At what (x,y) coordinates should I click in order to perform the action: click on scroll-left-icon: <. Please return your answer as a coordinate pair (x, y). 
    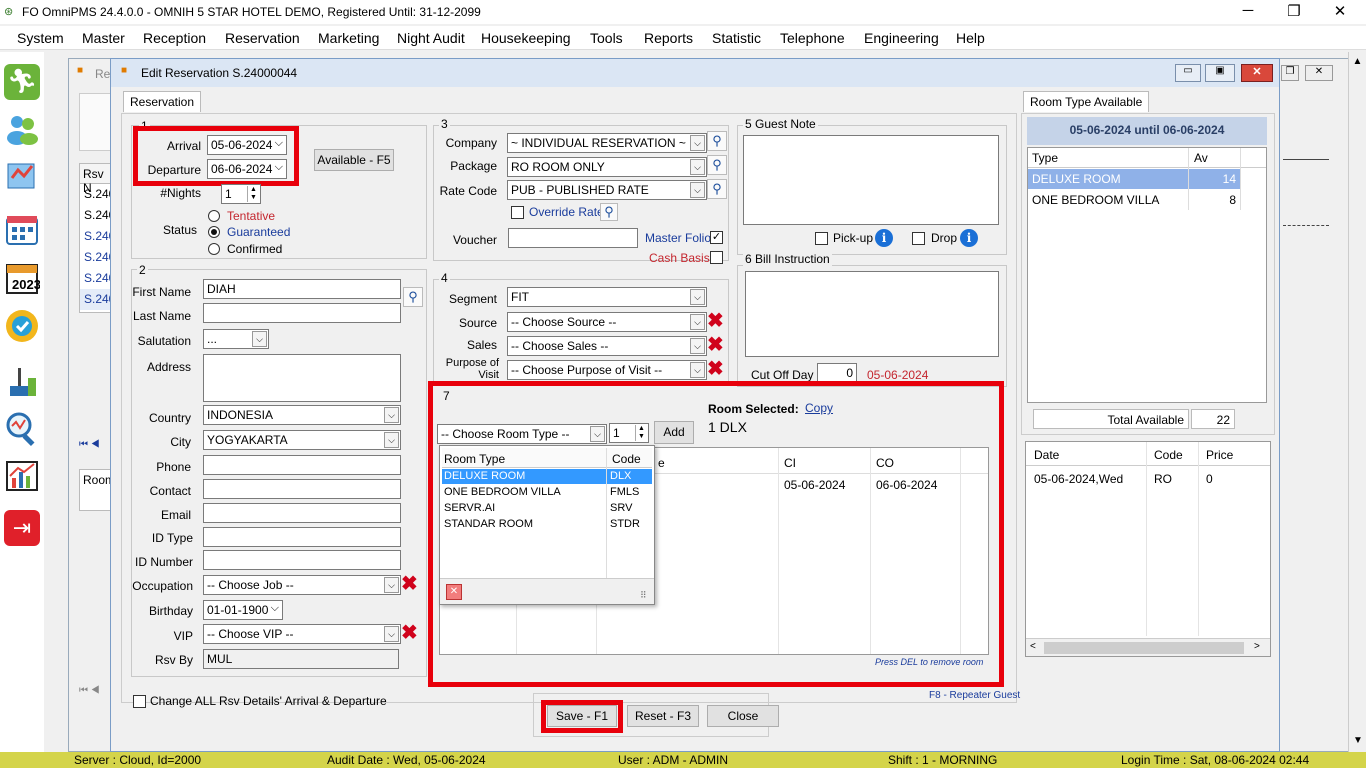
    Looking at the image, I should click on (1033, 646).